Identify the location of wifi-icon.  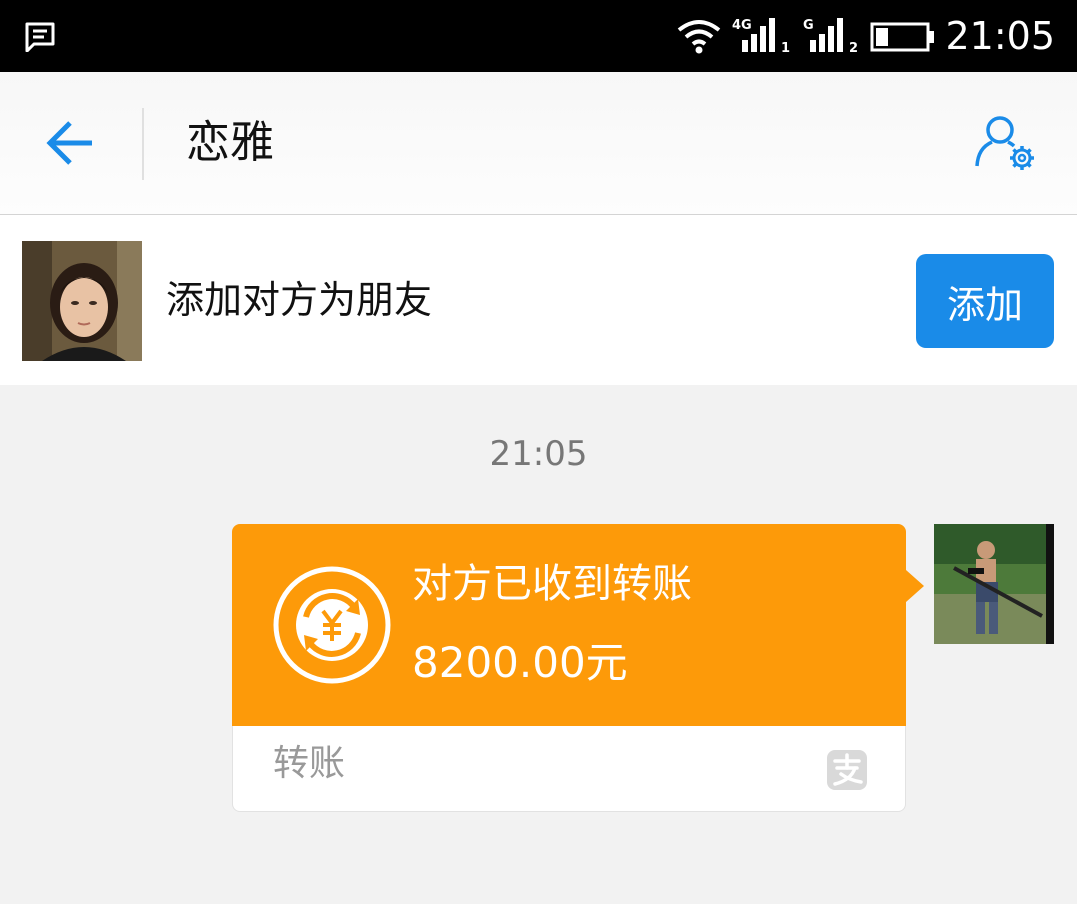
(699, 37).